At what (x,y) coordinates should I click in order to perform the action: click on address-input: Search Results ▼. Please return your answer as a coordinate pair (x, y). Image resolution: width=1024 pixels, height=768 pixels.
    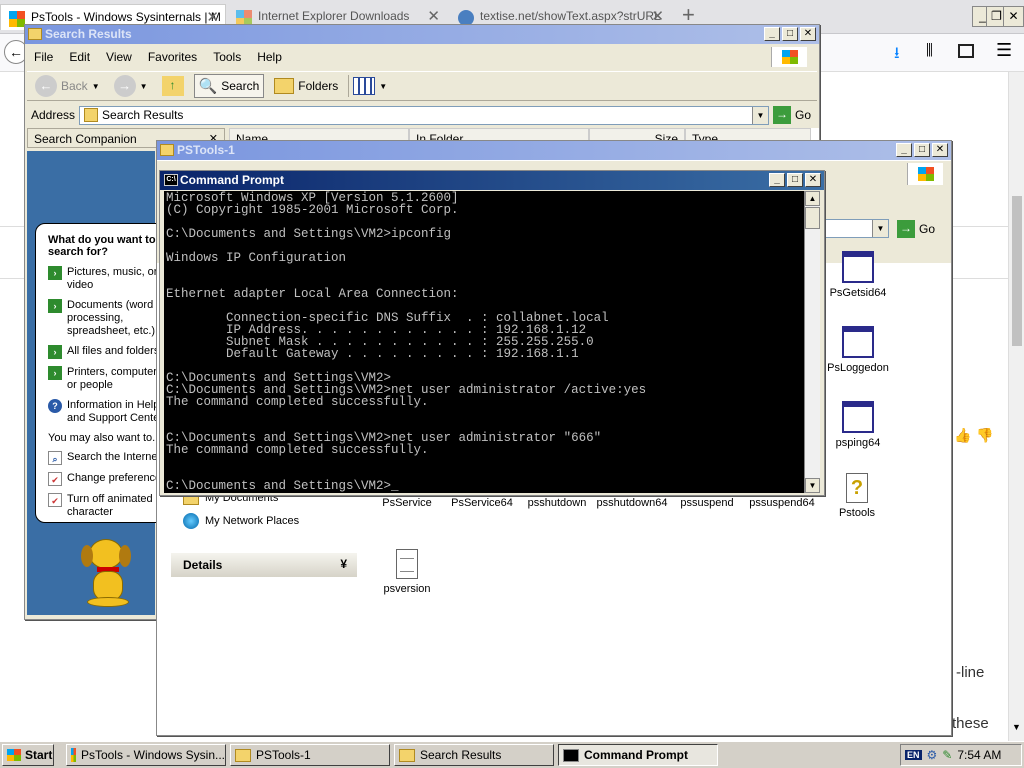
    Looking at the image, I should click on (424, 115).